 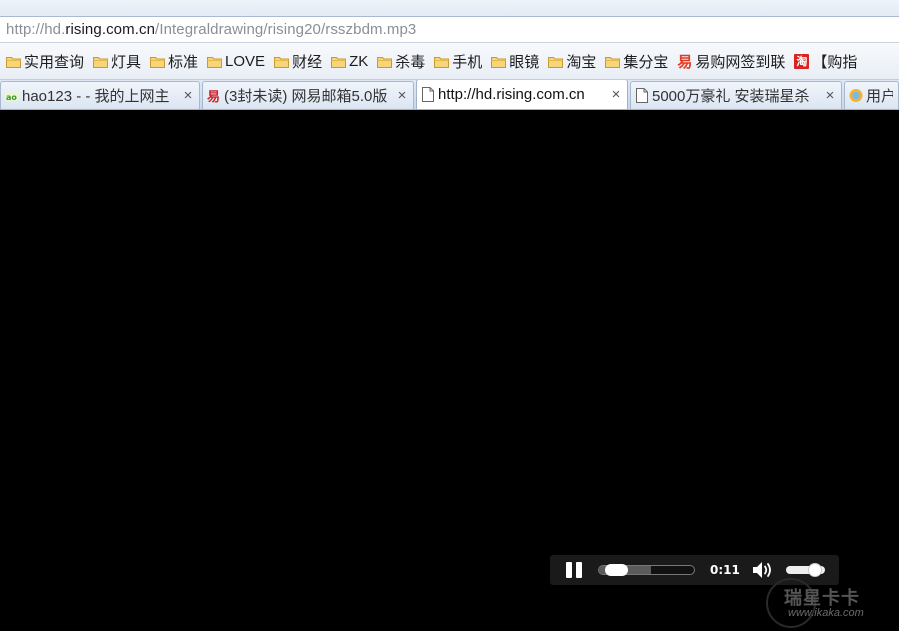 I want to click on bookmark-item: 淘宝, so click(x=572, y=61).